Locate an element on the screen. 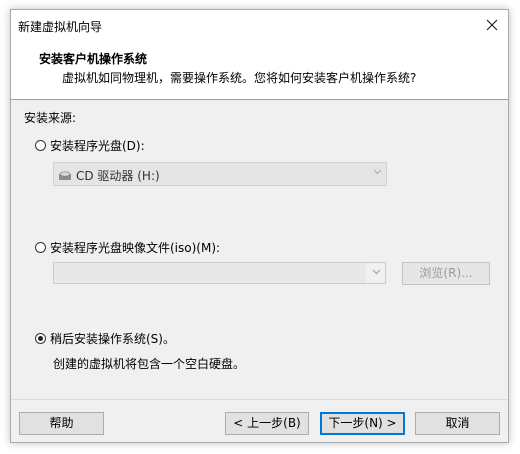 This screenshot has width=520, height=454. cancel-button: 取消 is located at coordinates (457, 423).